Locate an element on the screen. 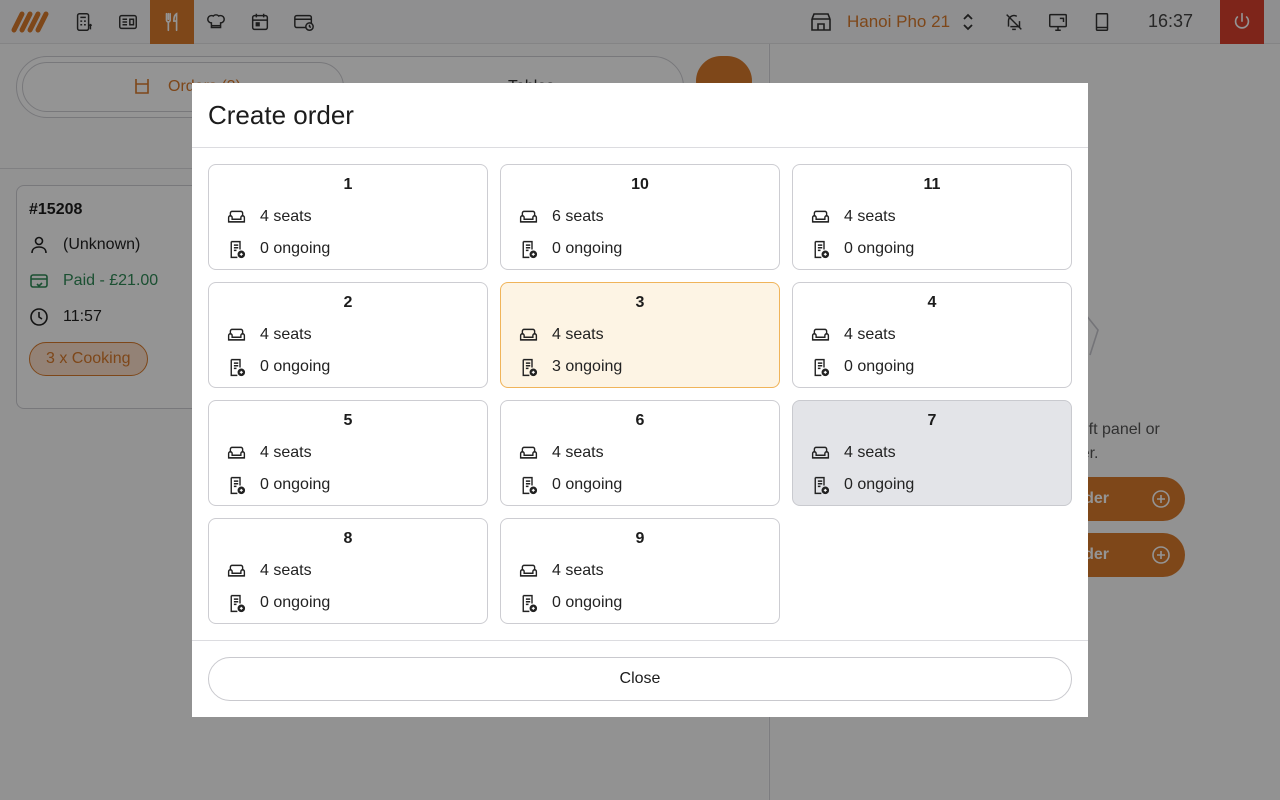  table-name: 10 is located at coordinates (640, 184).